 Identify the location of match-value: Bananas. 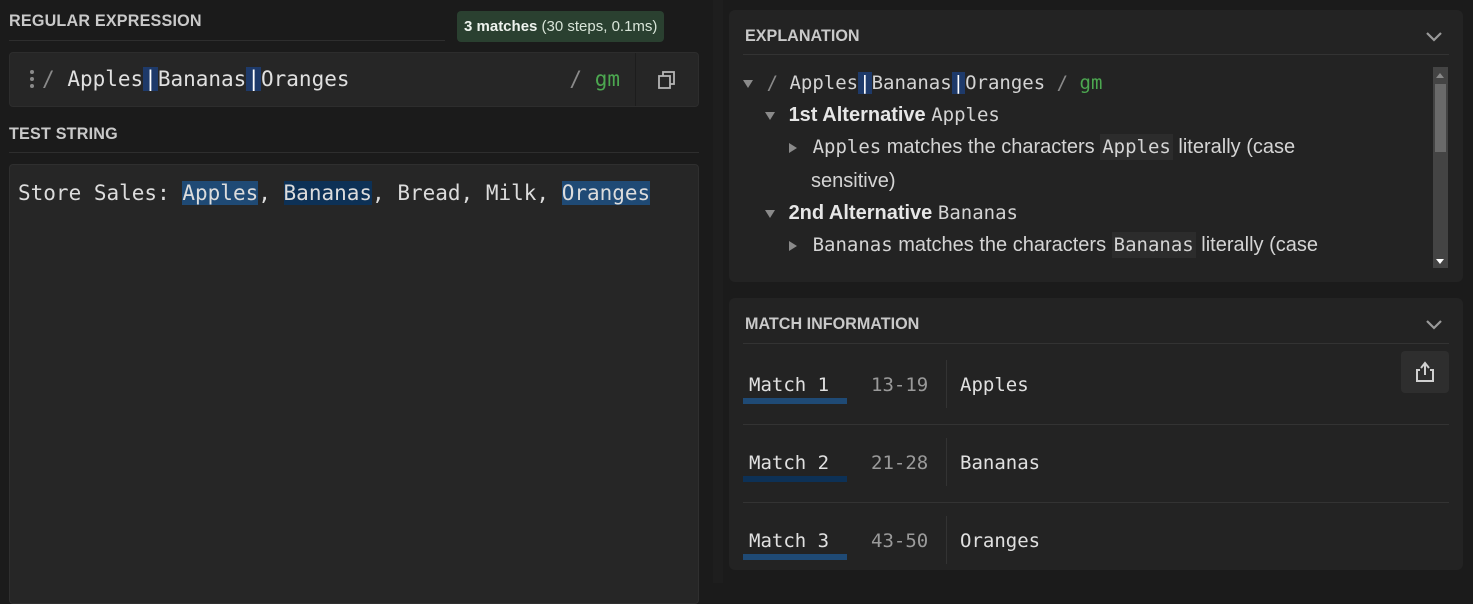
(1000, 463).